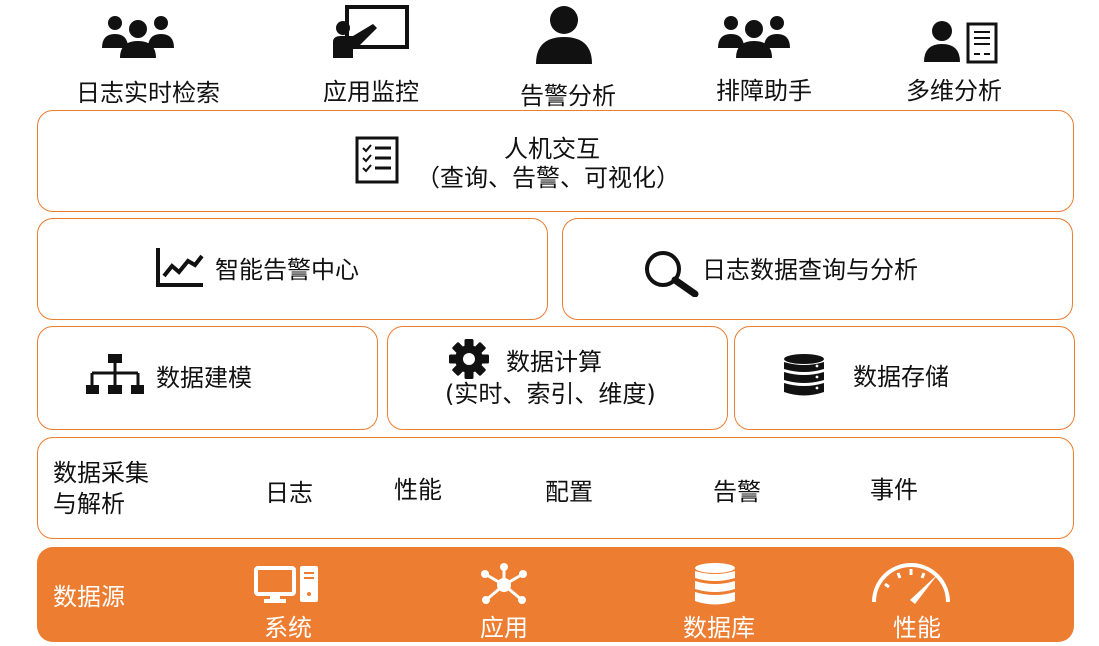  Describe the element at coordinates (894, 490) in the screenshot. I see `collection-item: 事件` at that location.